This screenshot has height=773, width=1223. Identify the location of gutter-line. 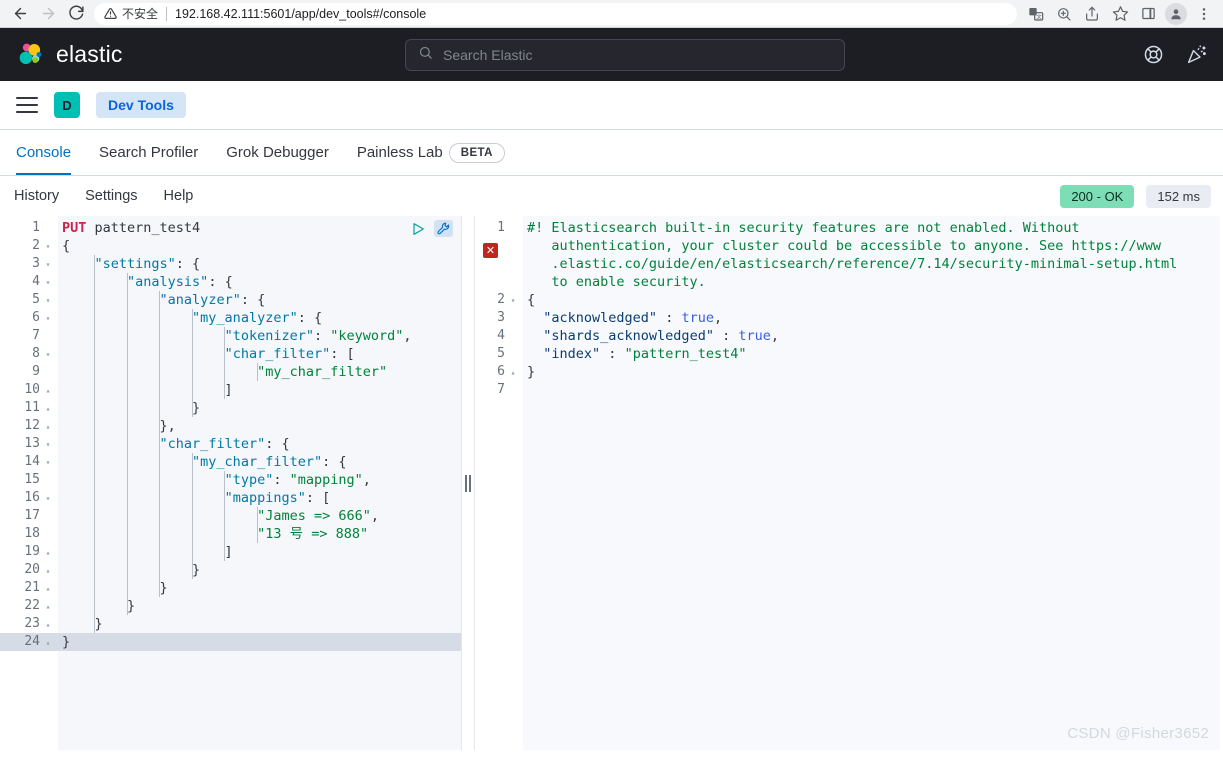
(499, 282).